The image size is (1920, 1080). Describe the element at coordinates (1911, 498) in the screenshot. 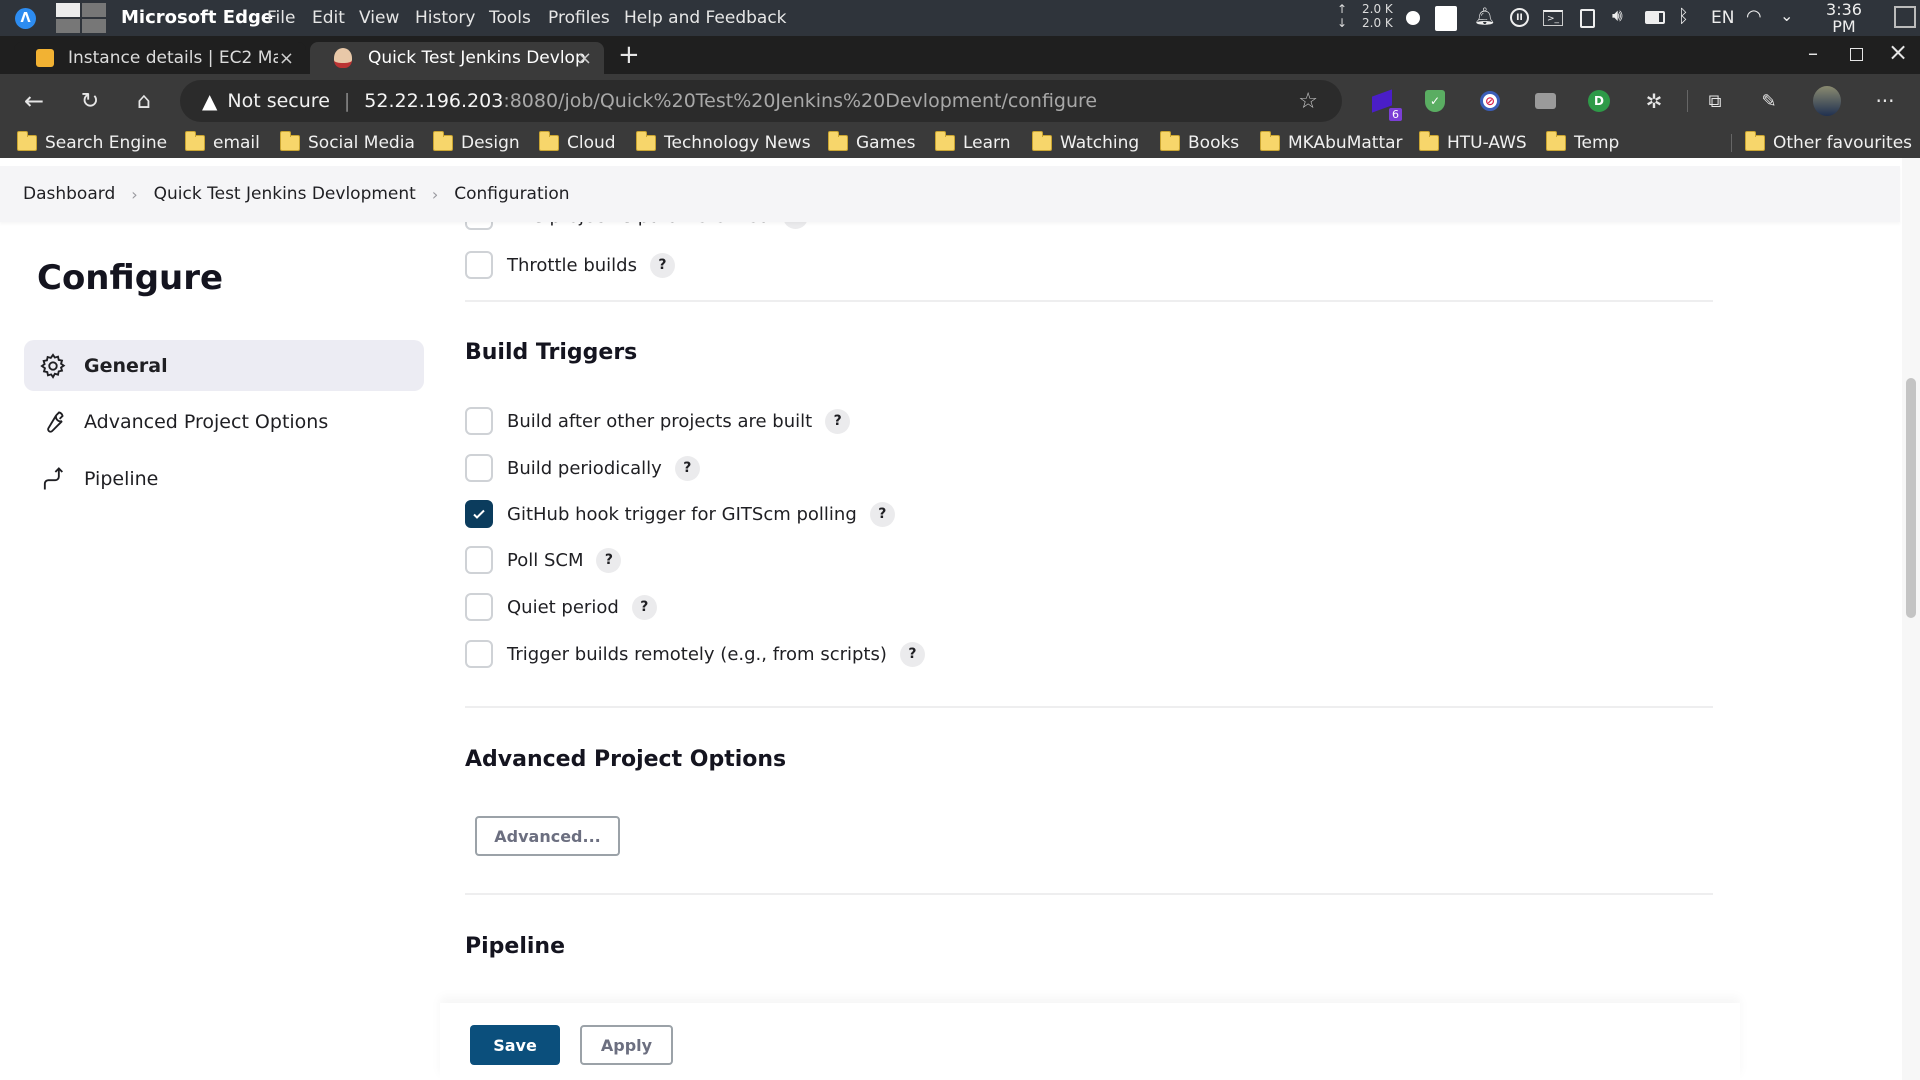

I see `scrollbar-thumb` at that location.